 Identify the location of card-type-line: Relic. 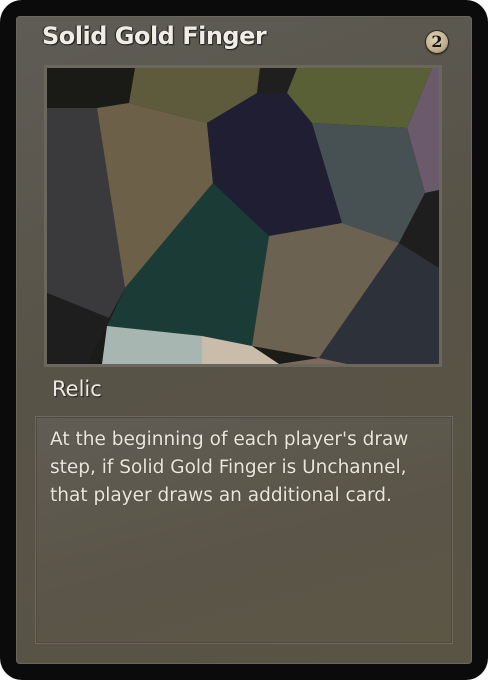
(77, 389).